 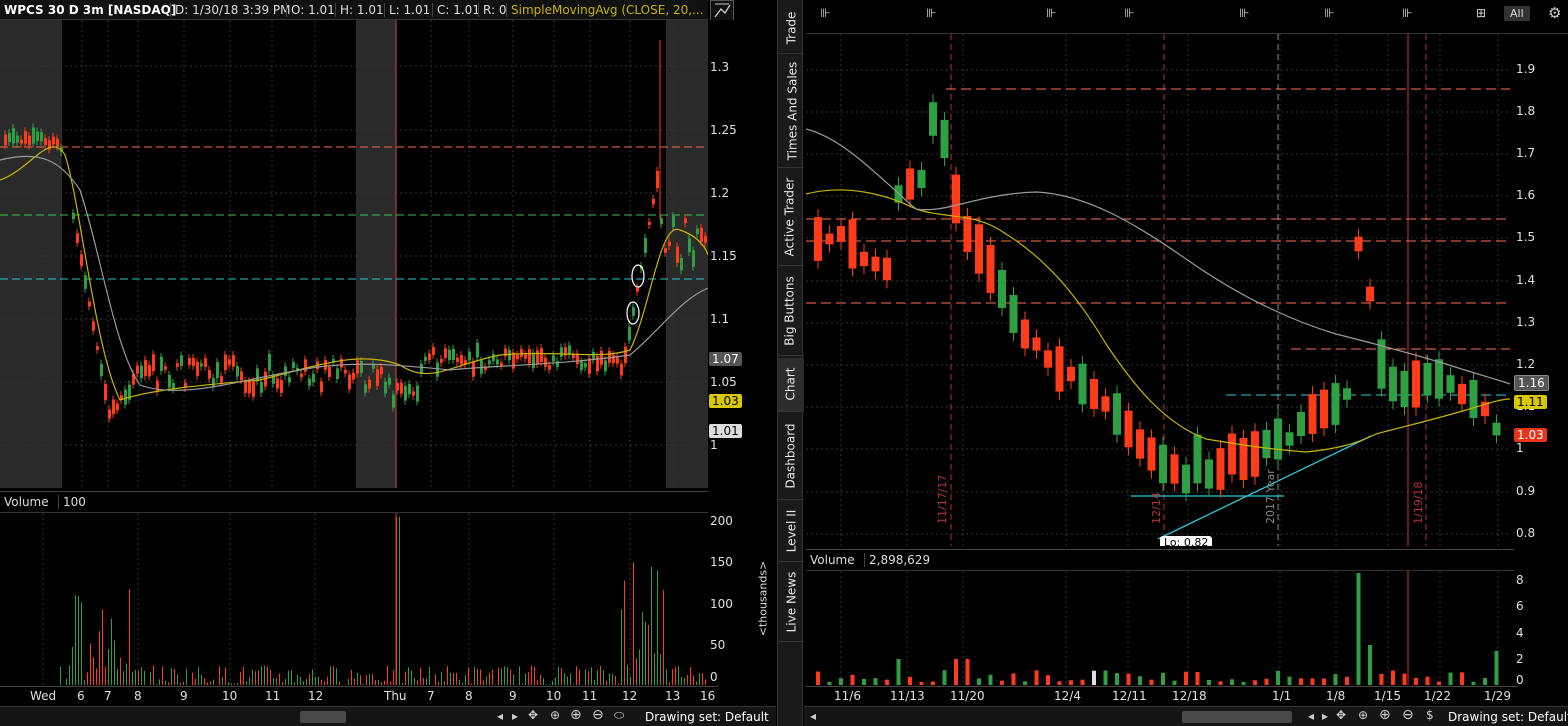 I want to click on volume-unit-label: <thousands>, so click(x=765, y=600).